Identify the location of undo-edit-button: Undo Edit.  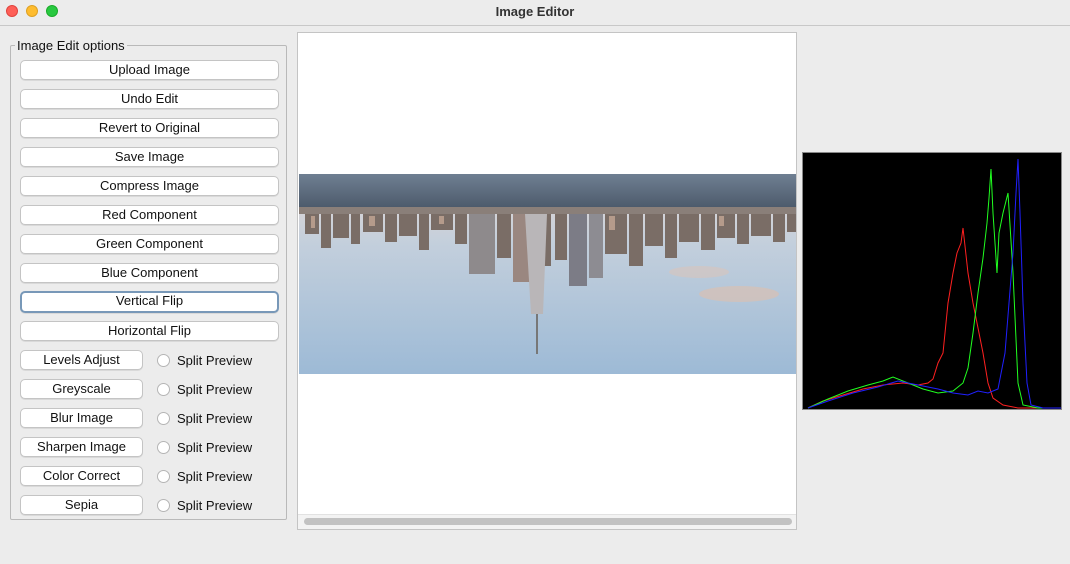
(149, 99).